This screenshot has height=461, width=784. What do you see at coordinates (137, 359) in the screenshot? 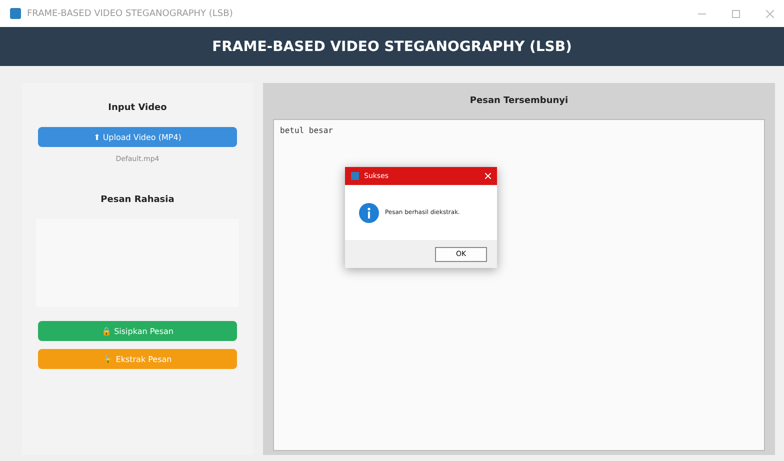
I see `extract-button: 🔓 Ekstrak Pesan` at bounding box center [137, 359].